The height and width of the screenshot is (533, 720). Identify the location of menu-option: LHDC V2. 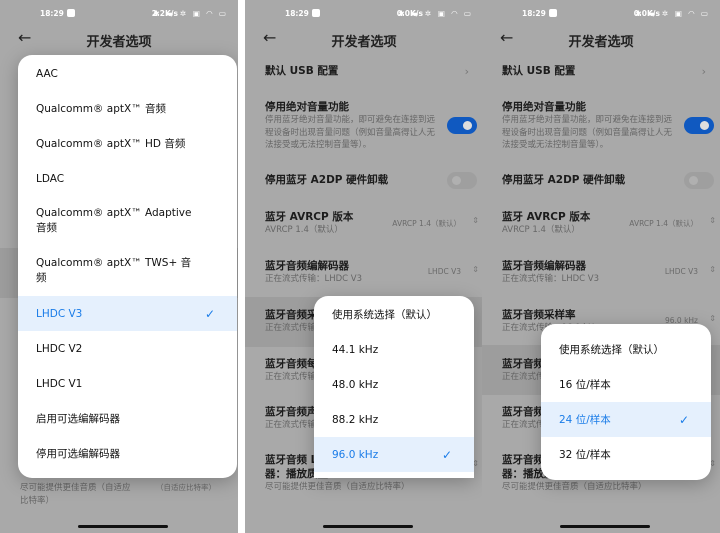
(127, 348).